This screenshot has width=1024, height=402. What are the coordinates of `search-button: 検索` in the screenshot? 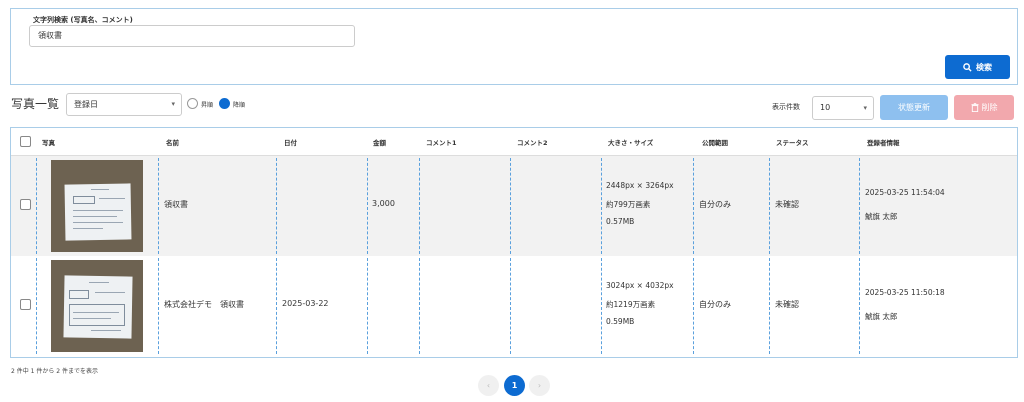 It's located at (977, 67).